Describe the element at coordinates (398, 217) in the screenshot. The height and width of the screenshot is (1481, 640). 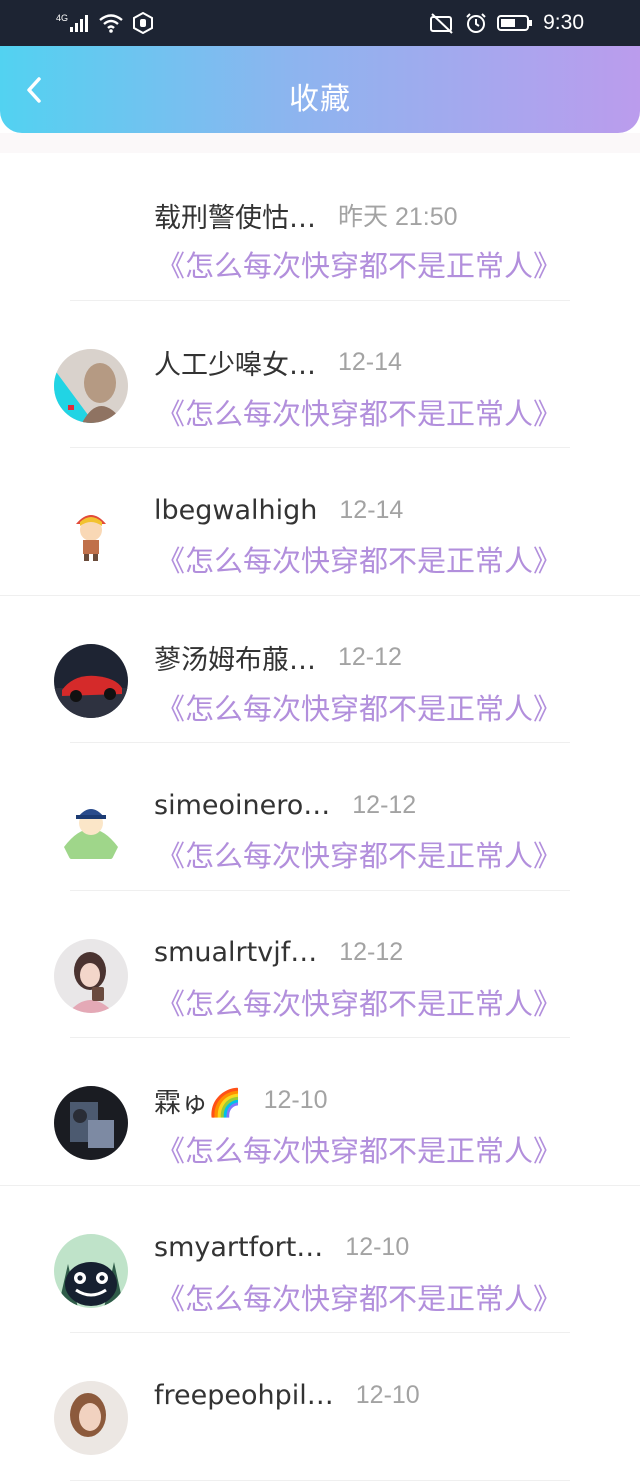
I see `item-date: 昨天 21:50` at that location.